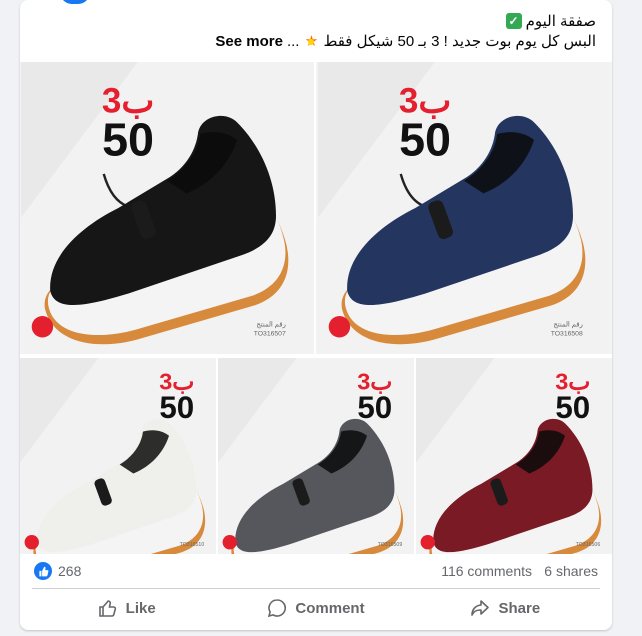 The image size is (642, 636). What do you see at coordinates (249, 41) in the screenshot?
I see `see-more-link: See more` at bounding box center [249, 41].